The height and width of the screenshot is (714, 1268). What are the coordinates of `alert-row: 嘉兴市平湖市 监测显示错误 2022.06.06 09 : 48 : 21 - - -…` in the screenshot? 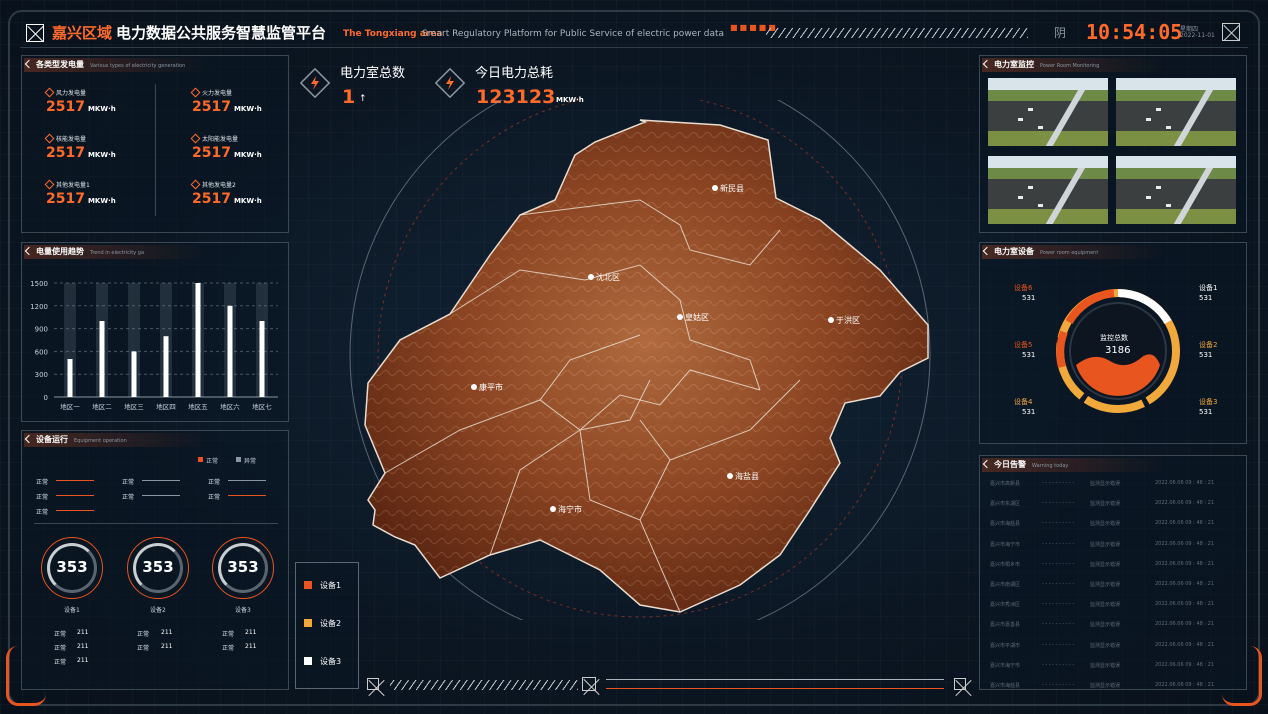 It's located at (1115, 647).